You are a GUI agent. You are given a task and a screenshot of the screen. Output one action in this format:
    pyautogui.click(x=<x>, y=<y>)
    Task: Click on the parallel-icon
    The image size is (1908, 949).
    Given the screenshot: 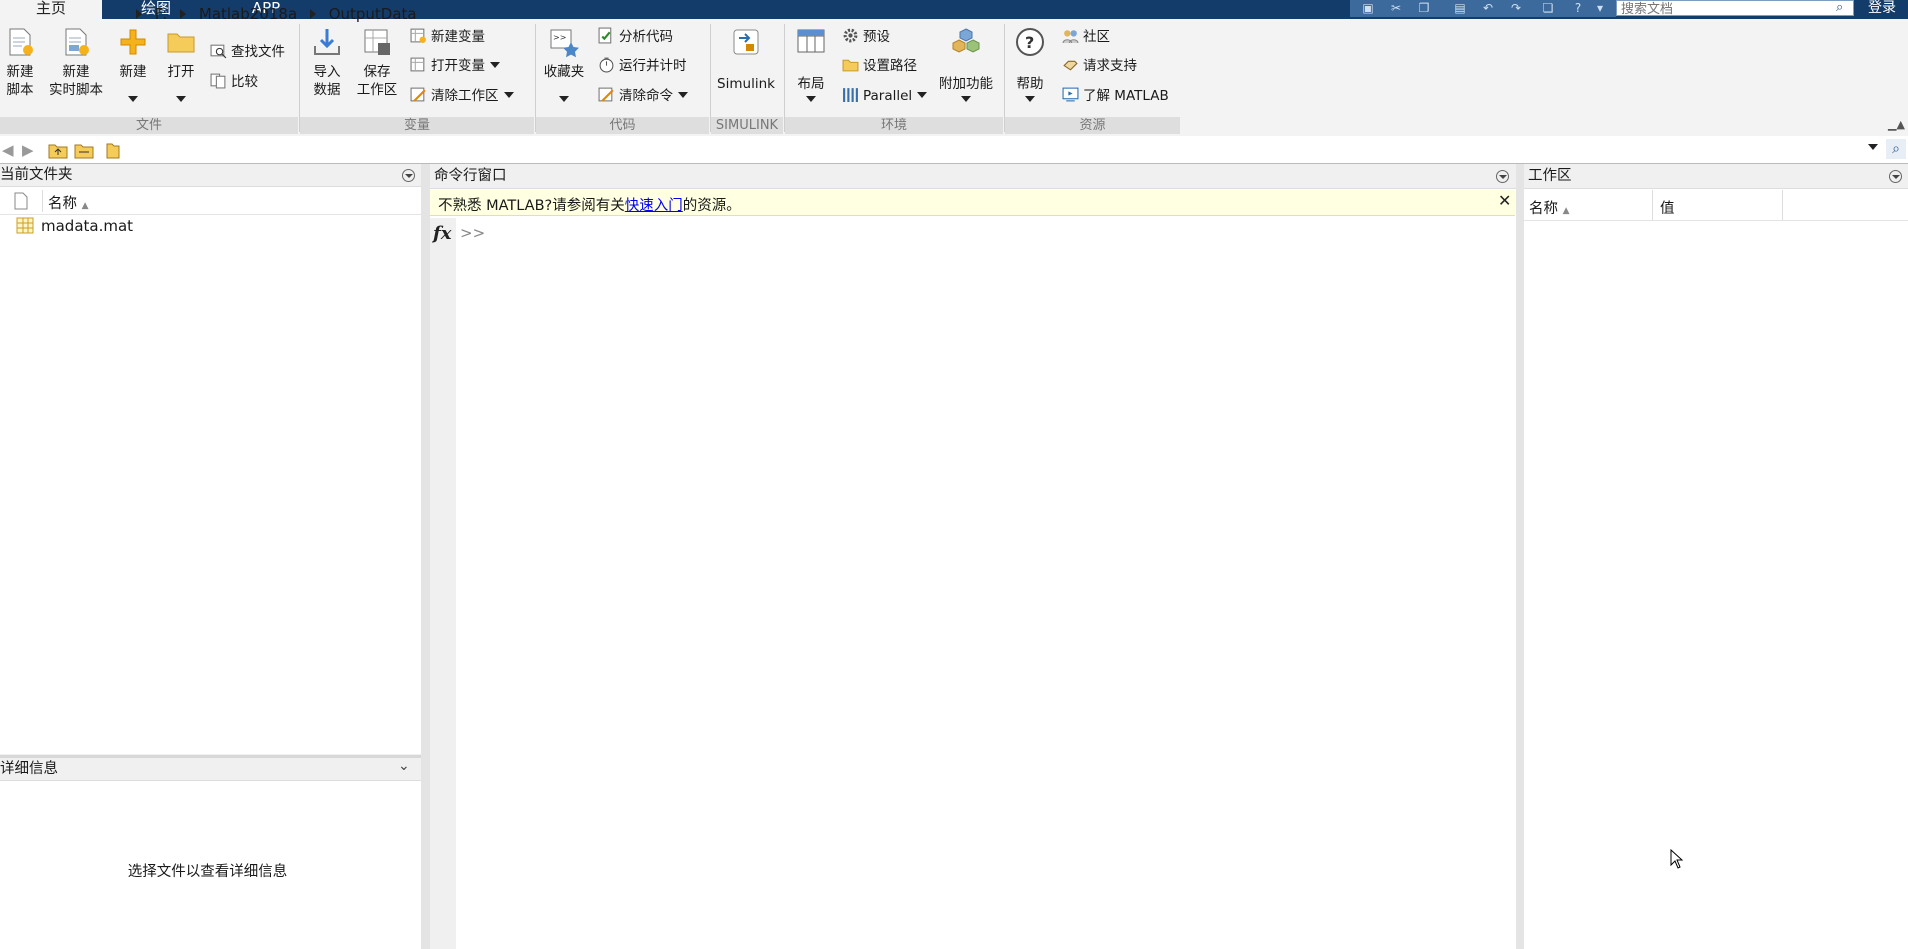 What is the action you would take?
    pyautogui.click(x=850, y=95)
    